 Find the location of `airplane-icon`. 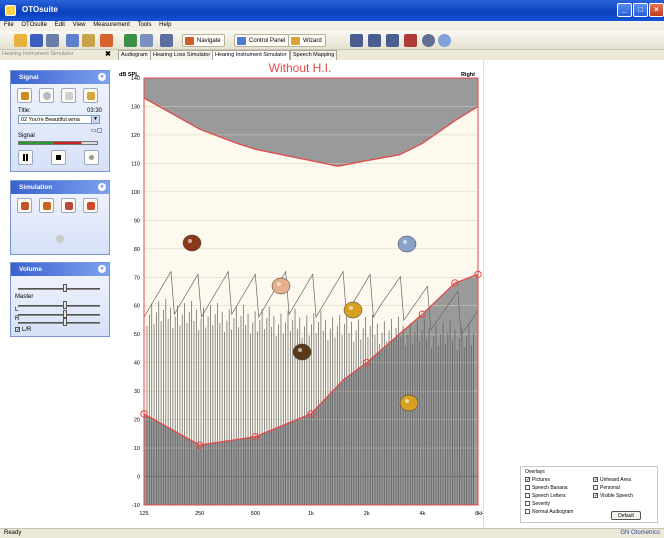

airplane-icon is located at coordinates (407, 244).